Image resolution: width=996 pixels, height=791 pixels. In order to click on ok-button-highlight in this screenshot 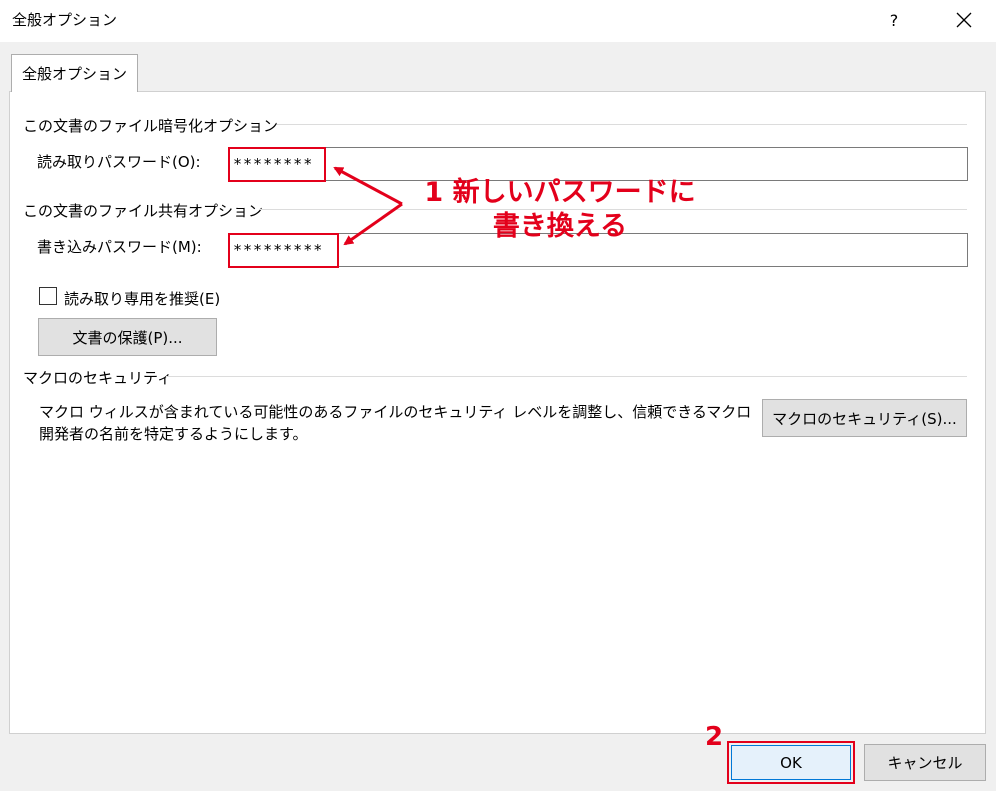, I will do `click(791, 762)`.